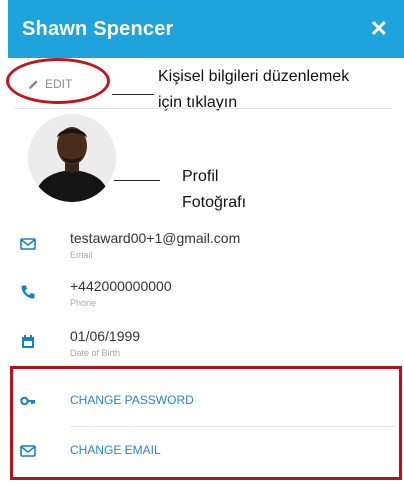 Image resolution: width=404 pixels, height=484 pixels. I want to click on change-email-label: CHANGE EMAIL, so click(115, 450).